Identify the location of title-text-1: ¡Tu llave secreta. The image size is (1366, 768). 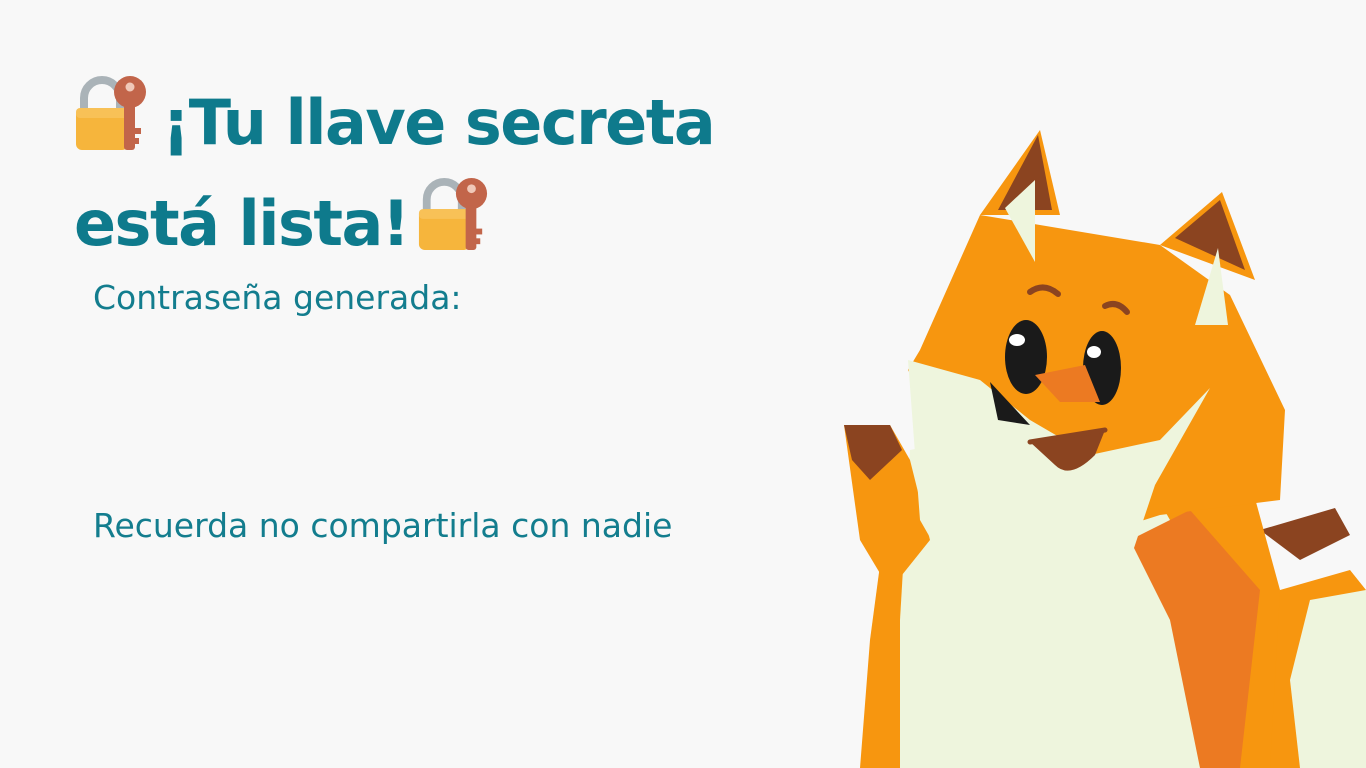
(439, 122).